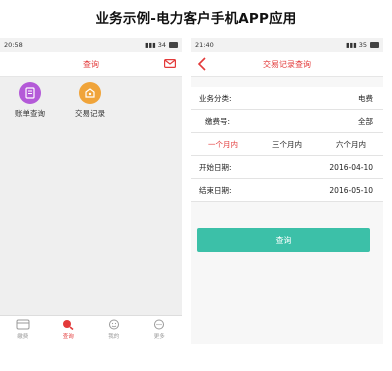  Describe the element at coordinates (23, 337) in the screenshot. I see `tab-label: 缴费` at that location.